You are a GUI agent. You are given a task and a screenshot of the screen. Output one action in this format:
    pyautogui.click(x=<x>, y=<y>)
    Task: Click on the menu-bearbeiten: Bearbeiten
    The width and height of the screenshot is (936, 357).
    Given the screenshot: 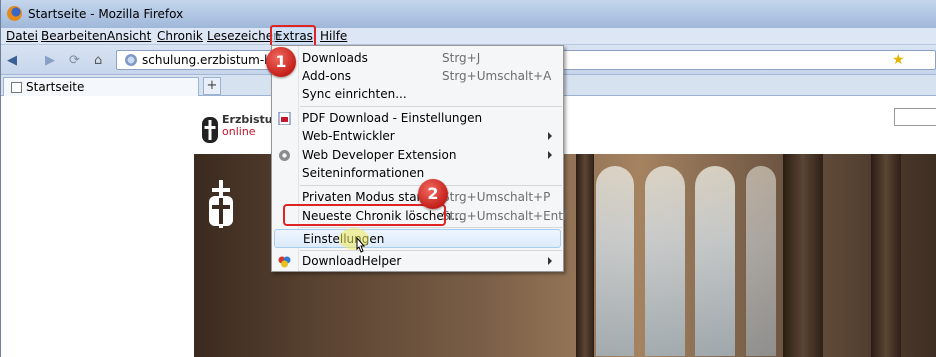 What is the action you would take?
    pyautogui.click(x=74, y=36)
    